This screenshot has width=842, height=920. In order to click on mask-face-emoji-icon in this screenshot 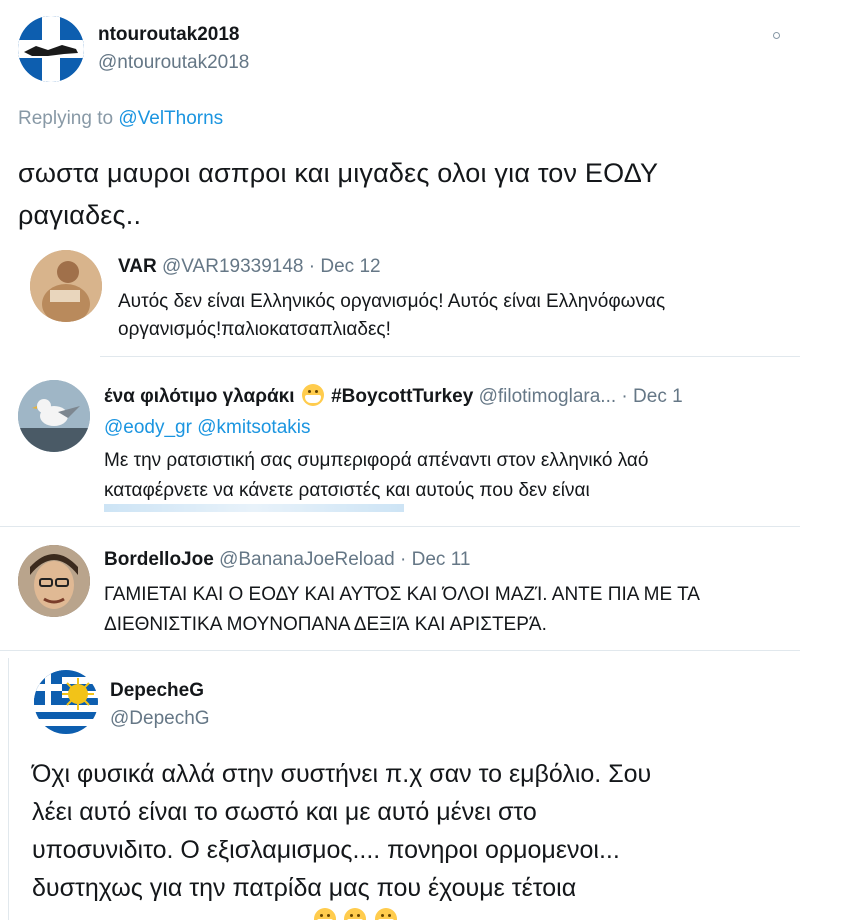, I will do `click(312, 395)`.